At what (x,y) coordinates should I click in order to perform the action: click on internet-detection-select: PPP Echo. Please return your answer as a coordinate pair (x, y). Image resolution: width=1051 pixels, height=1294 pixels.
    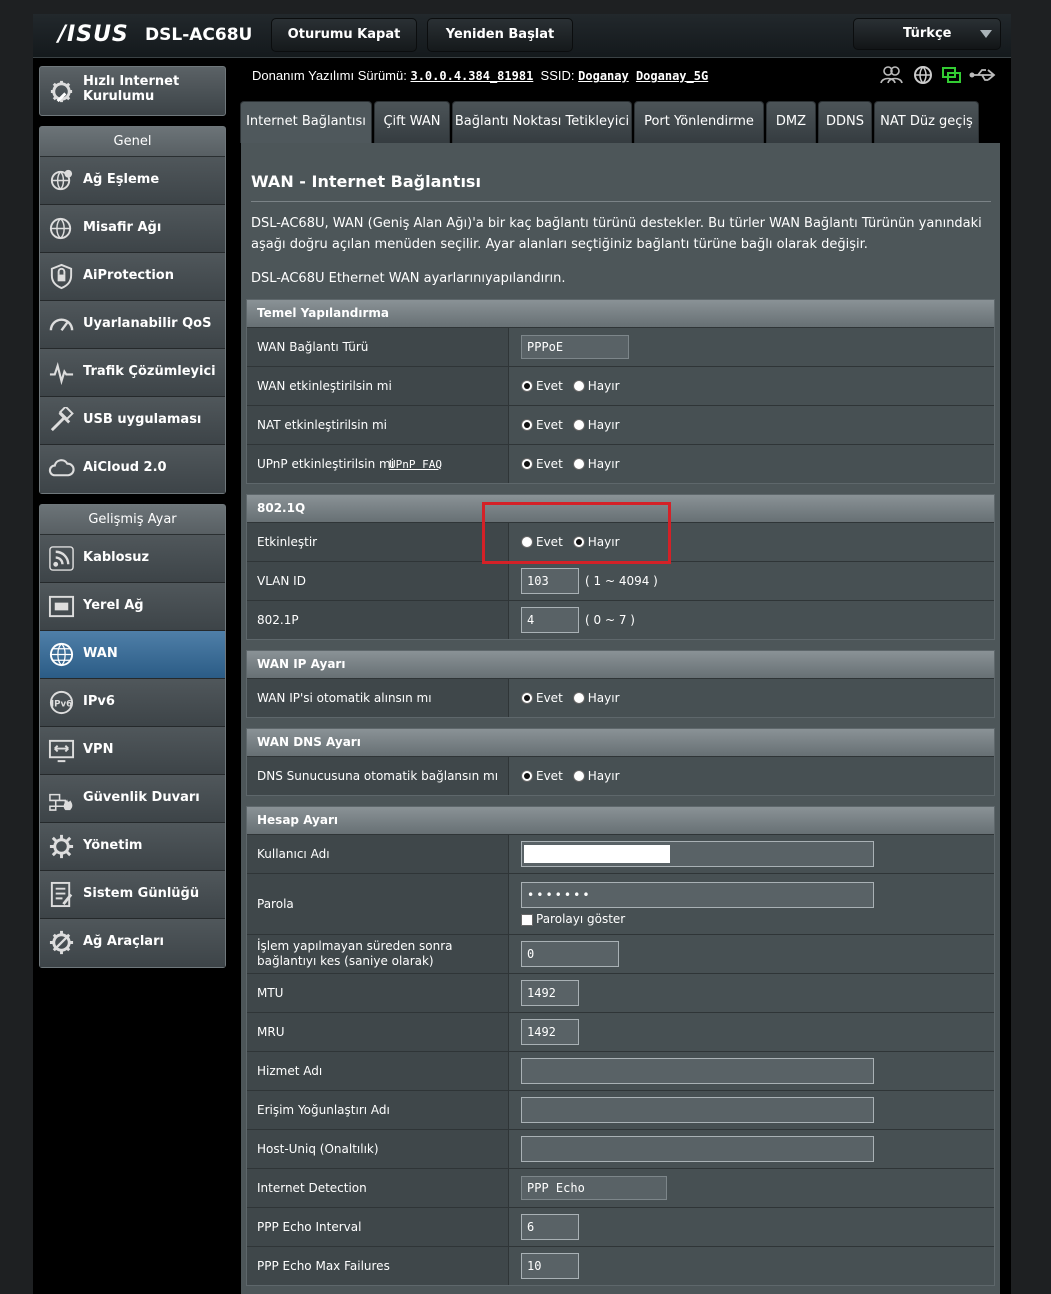
    Looking at the image, I should click on (594, 1188).